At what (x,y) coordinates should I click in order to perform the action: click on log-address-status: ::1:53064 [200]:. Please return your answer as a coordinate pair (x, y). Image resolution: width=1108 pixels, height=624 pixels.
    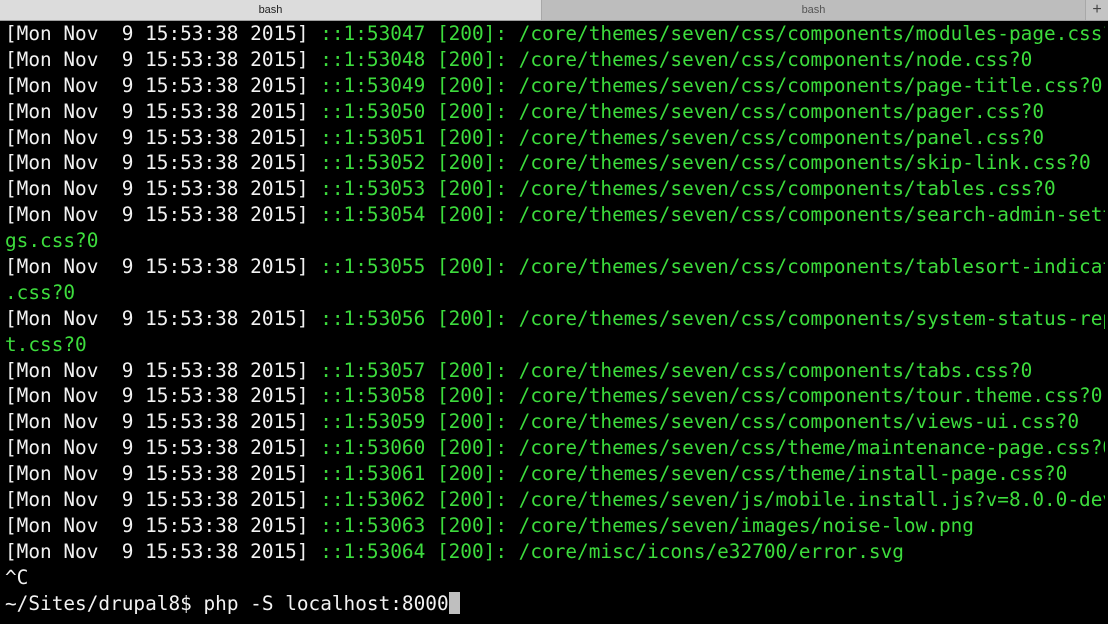
    Looking at the image, I should click on (419, 551).